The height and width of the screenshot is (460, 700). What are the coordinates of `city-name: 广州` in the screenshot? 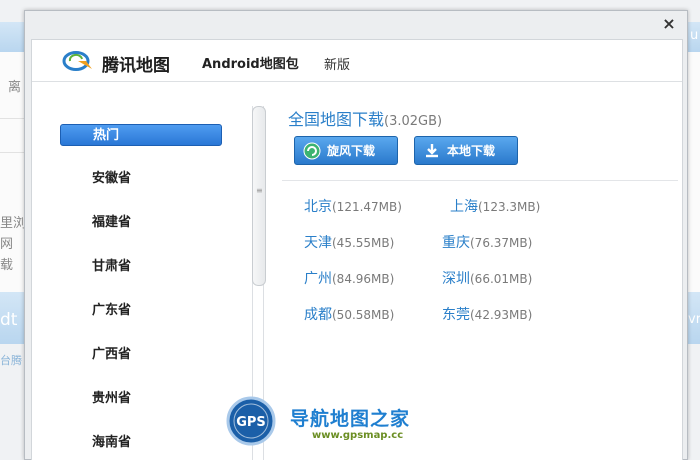 It's located at (318, 279).